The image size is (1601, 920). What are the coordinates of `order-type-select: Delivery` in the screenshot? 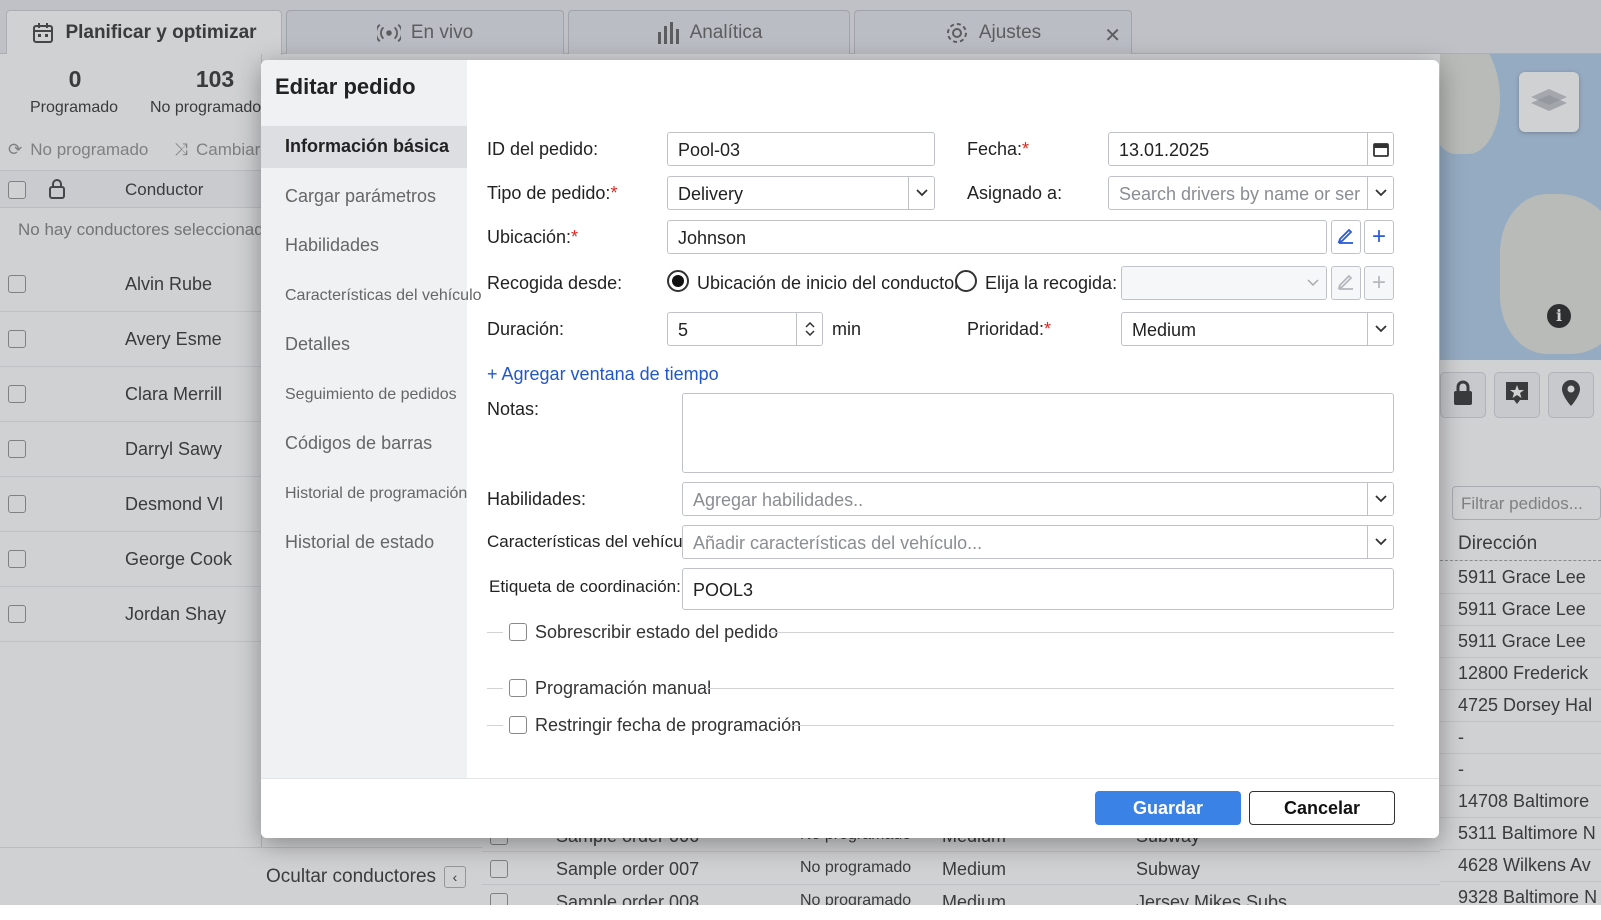 It's located at (801, 193).